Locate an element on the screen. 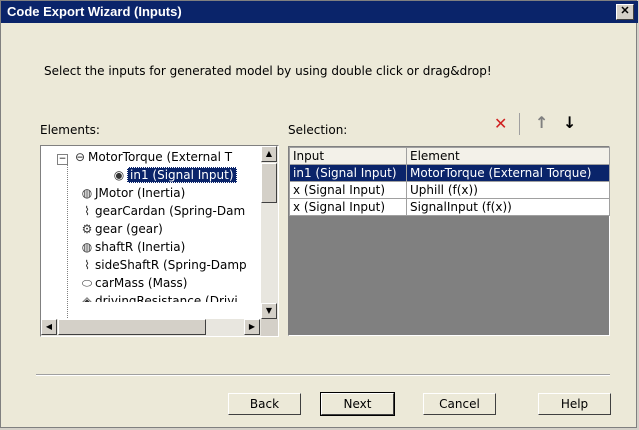 Image resolution: width=639 pixels, height=430 pixels. cell-element: SignalInput (f(x)) is located at coordinates (508, 207).